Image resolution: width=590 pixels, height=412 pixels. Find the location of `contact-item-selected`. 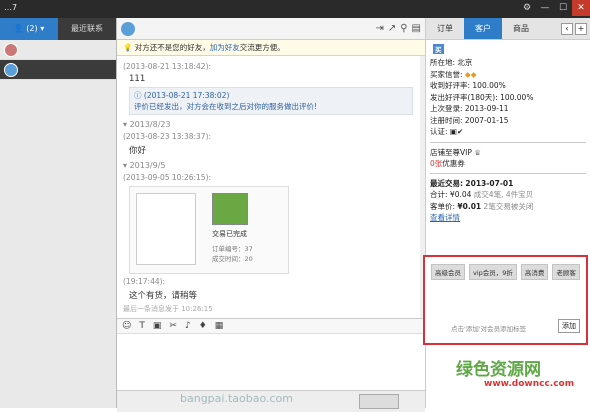

contact-item-selected is located at coordinates (58, 70).